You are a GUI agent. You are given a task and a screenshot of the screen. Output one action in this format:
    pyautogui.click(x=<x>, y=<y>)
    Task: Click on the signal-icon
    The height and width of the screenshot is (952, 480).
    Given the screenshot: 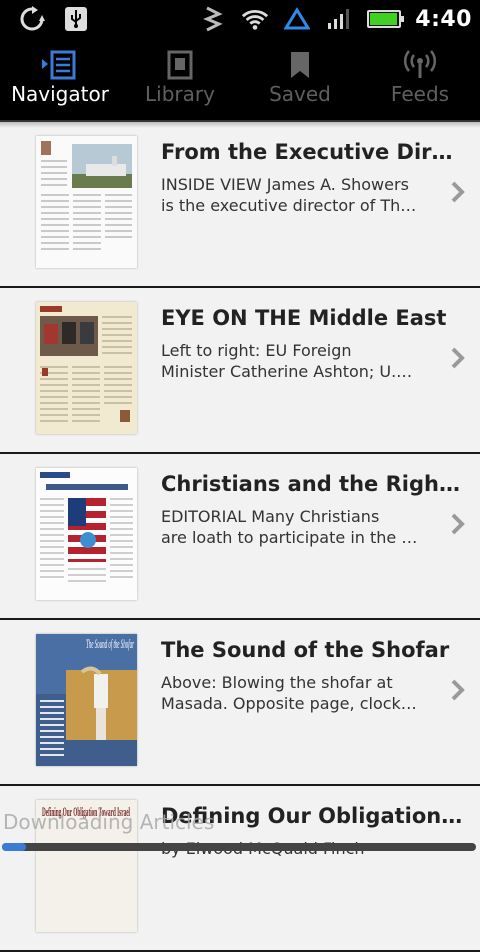 What is the action you would take?
    pyautogui.click(x=339, y=19)
    